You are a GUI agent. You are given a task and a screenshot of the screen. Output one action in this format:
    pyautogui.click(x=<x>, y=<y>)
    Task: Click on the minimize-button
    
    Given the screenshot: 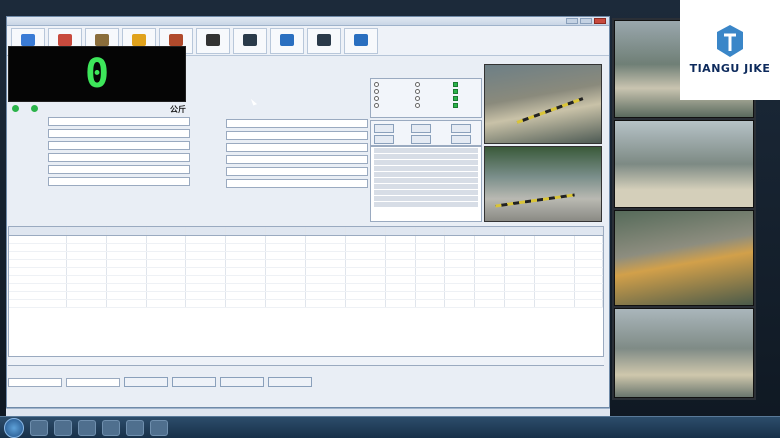 What is the action you would take?
    pyautogui.click(x=572, y=21)
    